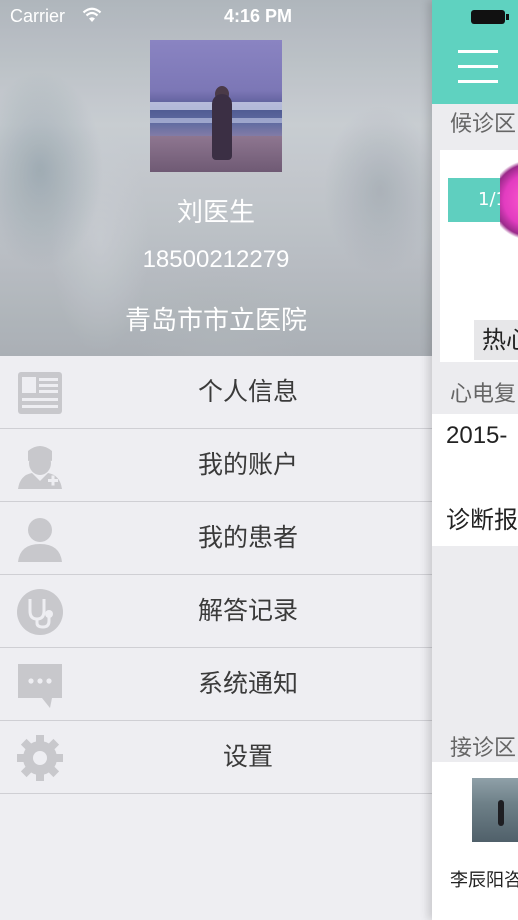 The width and height of the screenshot is (518, 920). What do you see at coordinates (40, 467) in the screenshot?
I see `doctor-icon` at bounding box center [40, 467].